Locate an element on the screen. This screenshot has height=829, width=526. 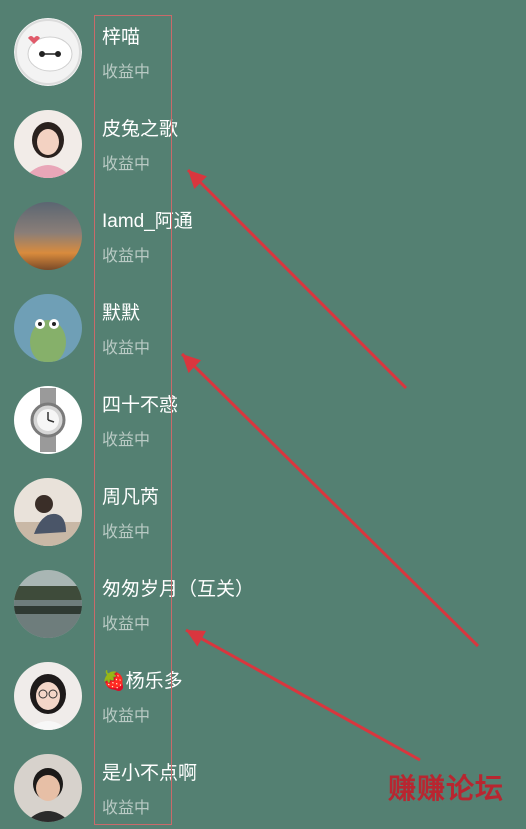
boy-avatar is located at coordinates (48, 788).